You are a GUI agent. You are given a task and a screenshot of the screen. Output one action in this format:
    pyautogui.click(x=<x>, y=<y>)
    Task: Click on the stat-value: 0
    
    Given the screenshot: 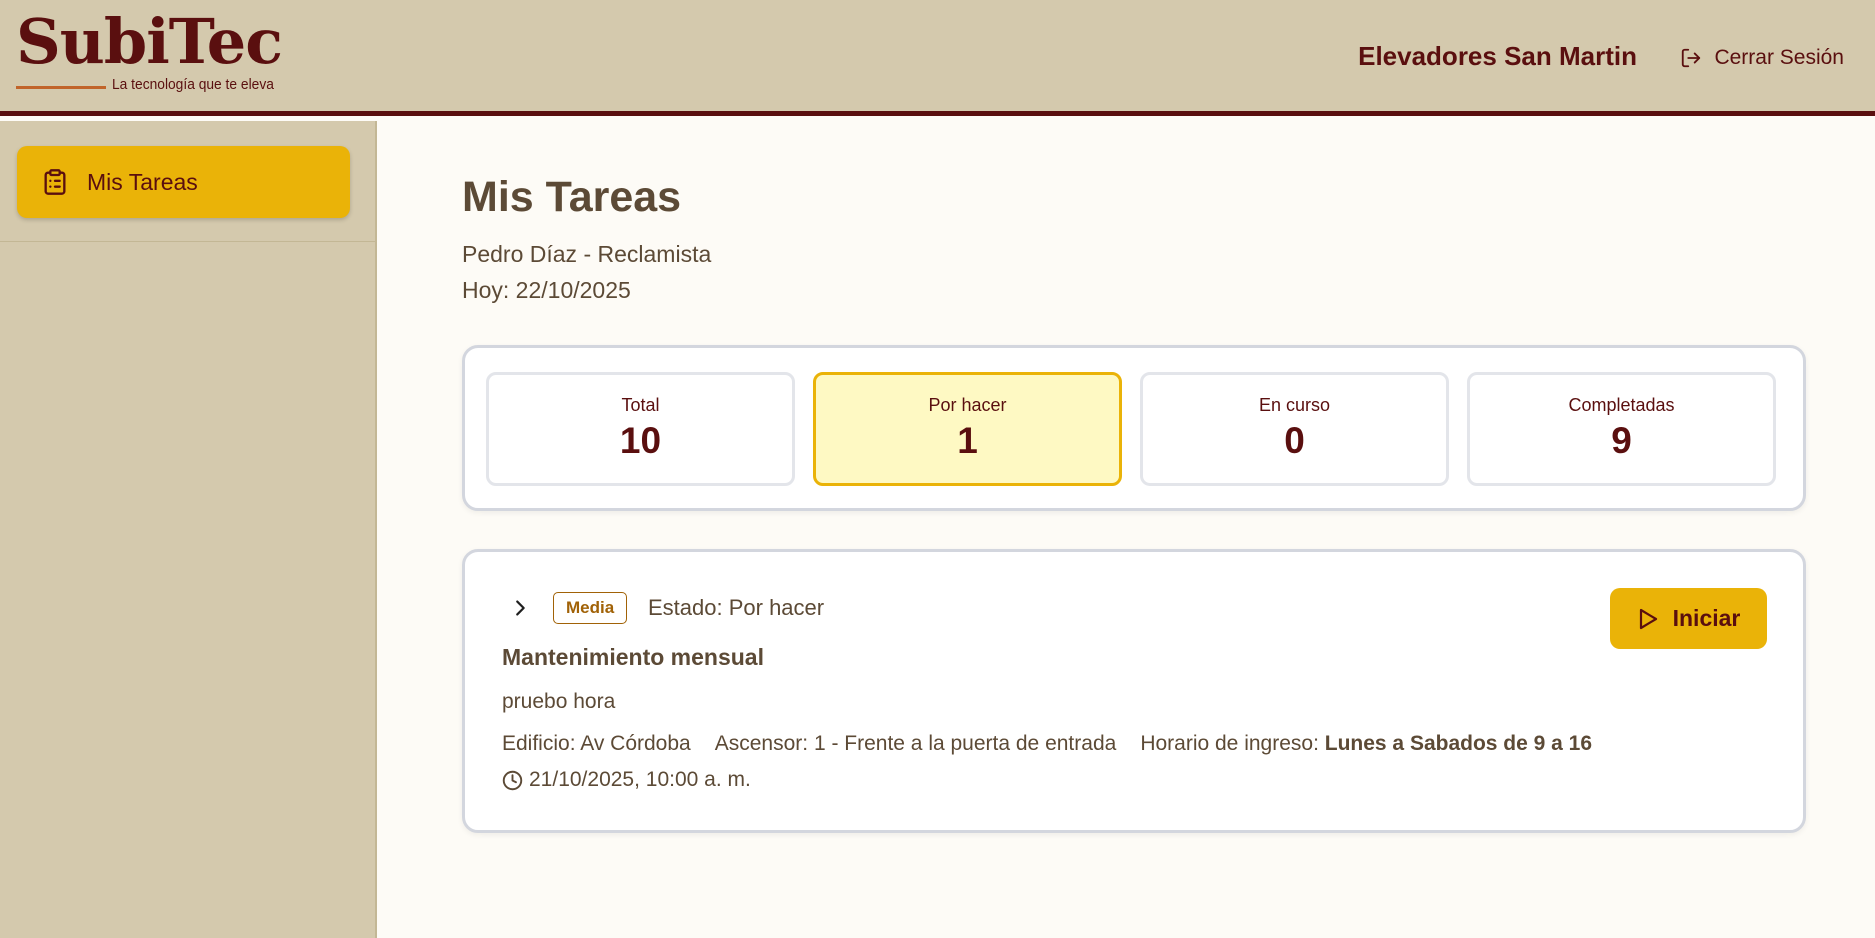 What is the action you would take?
    pyautogui.click(x=1294, y=440)
    